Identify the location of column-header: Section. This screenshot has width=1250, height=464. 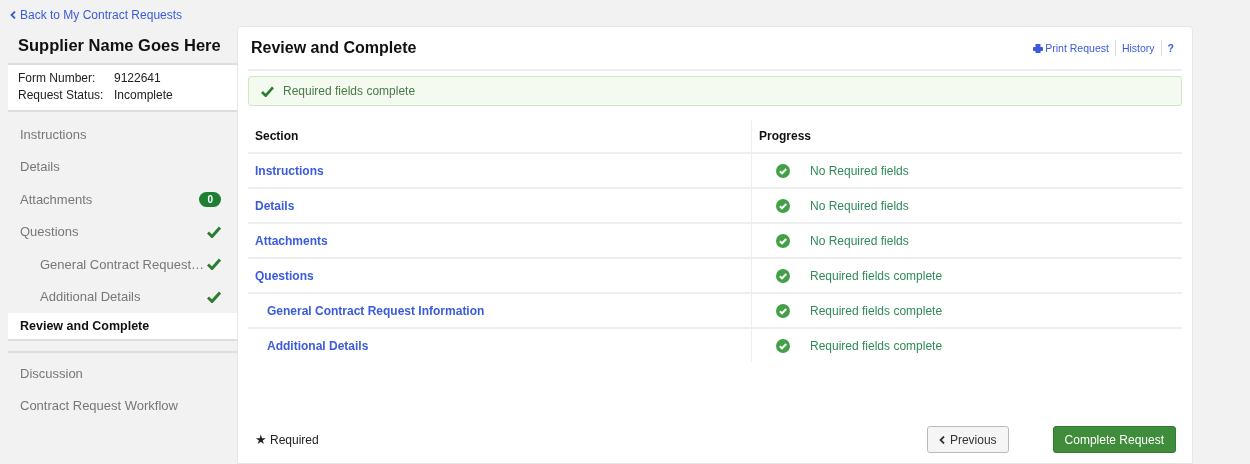
(500, 136).